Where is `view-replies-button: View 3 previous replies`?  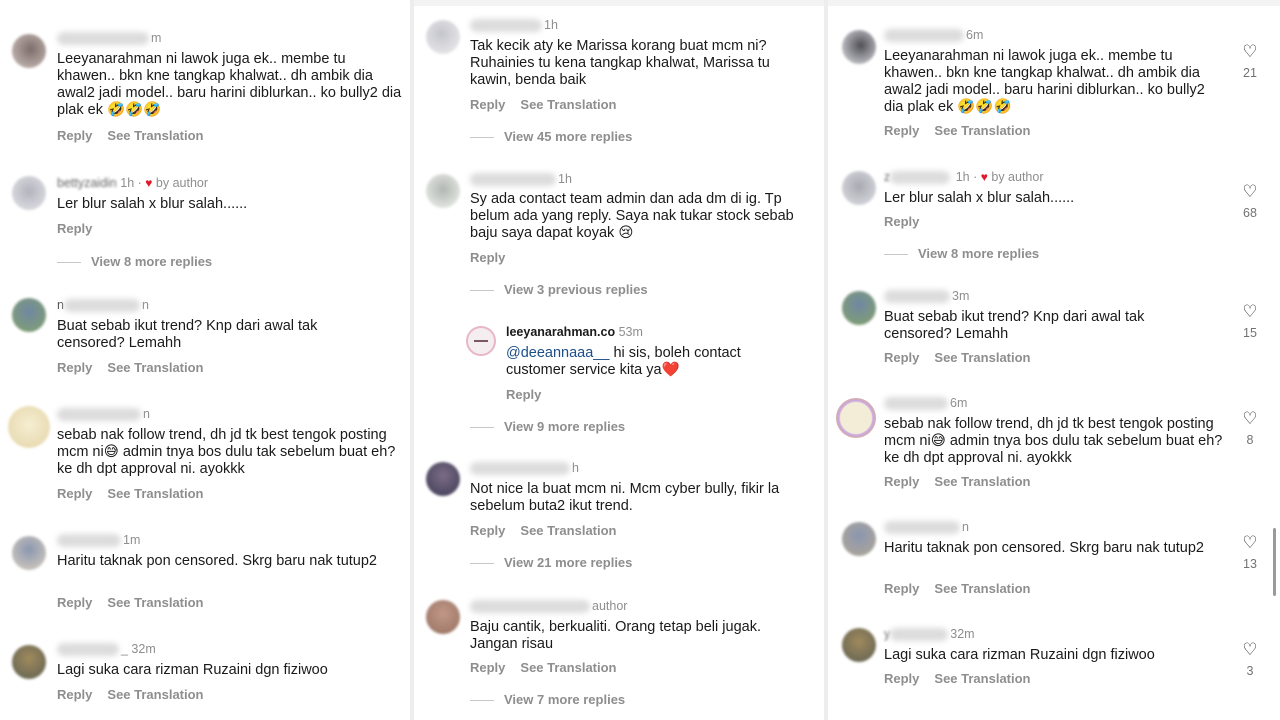
view-replies-button: View 3 previous replies is located at coordinates (559, 289).